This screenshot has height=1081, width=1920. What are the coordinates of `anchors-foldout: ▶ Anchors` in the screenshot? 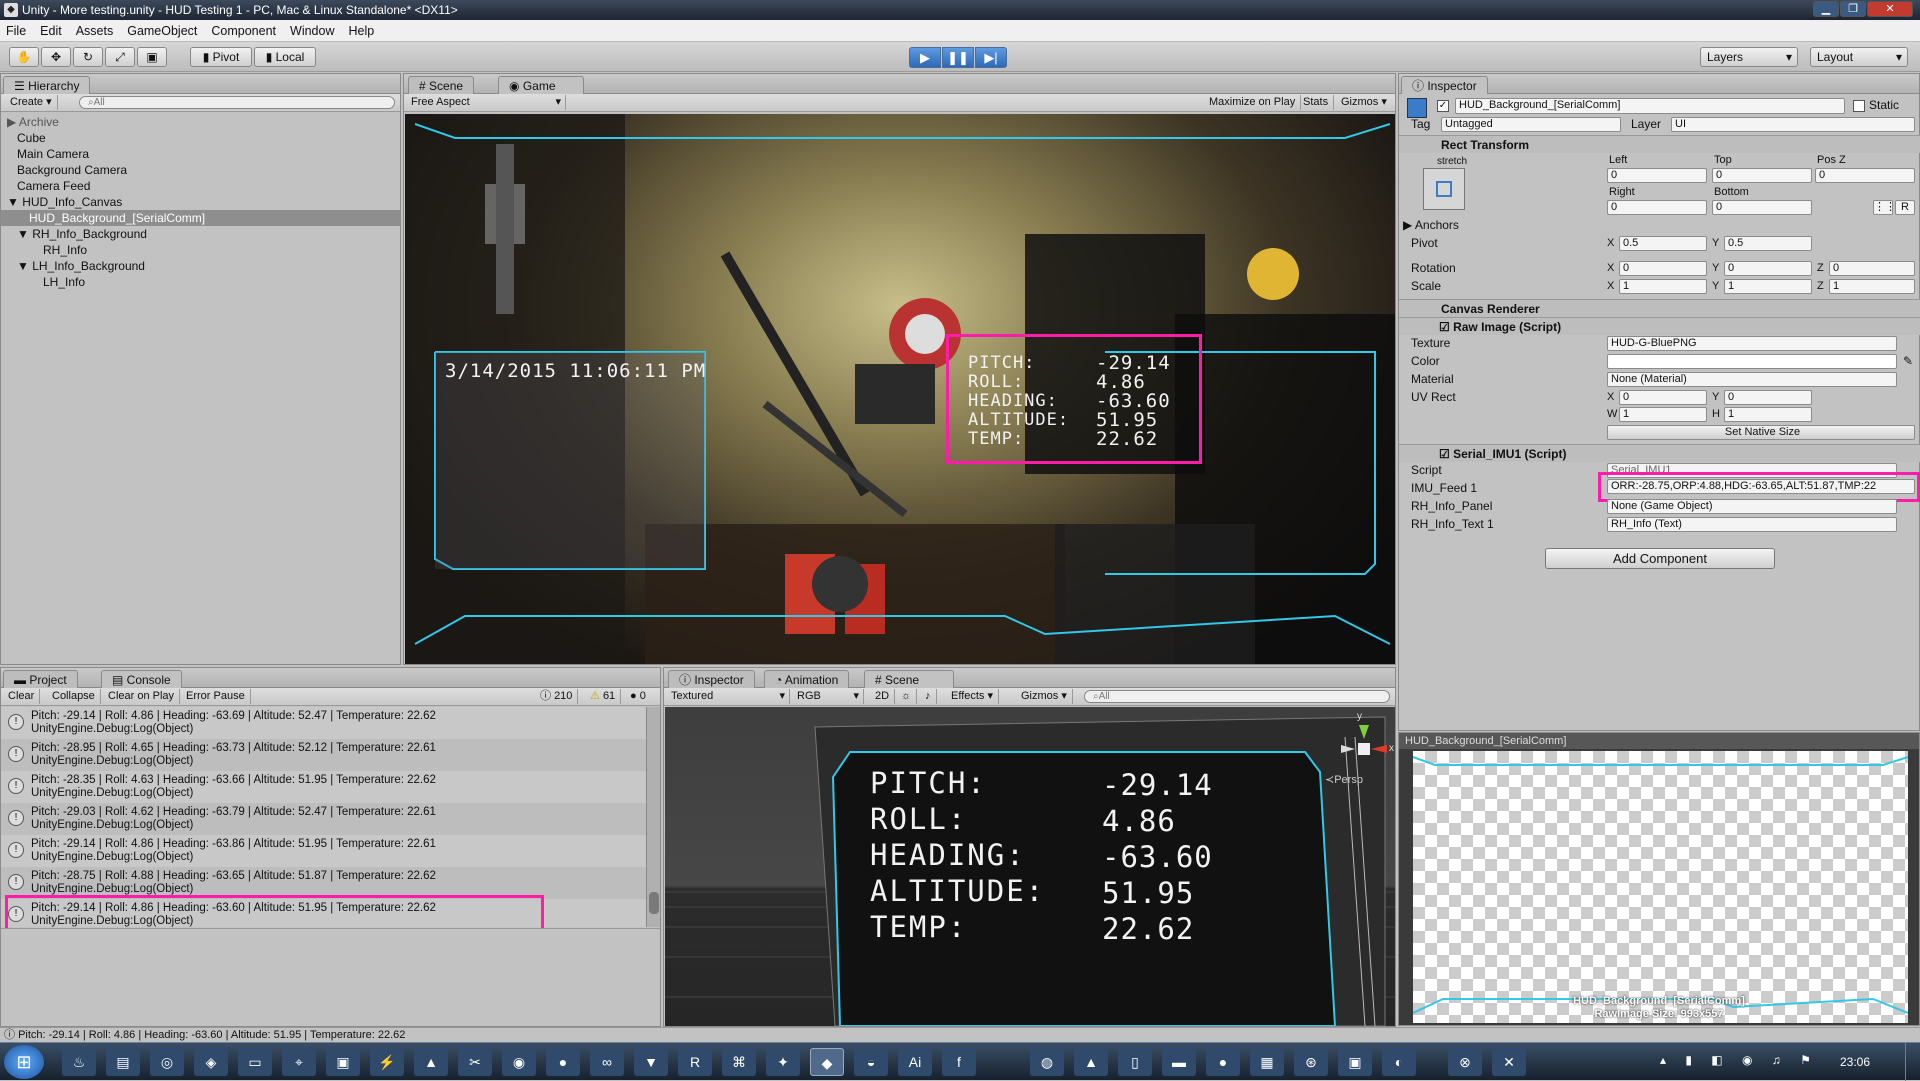 It's located at (1431, 225).